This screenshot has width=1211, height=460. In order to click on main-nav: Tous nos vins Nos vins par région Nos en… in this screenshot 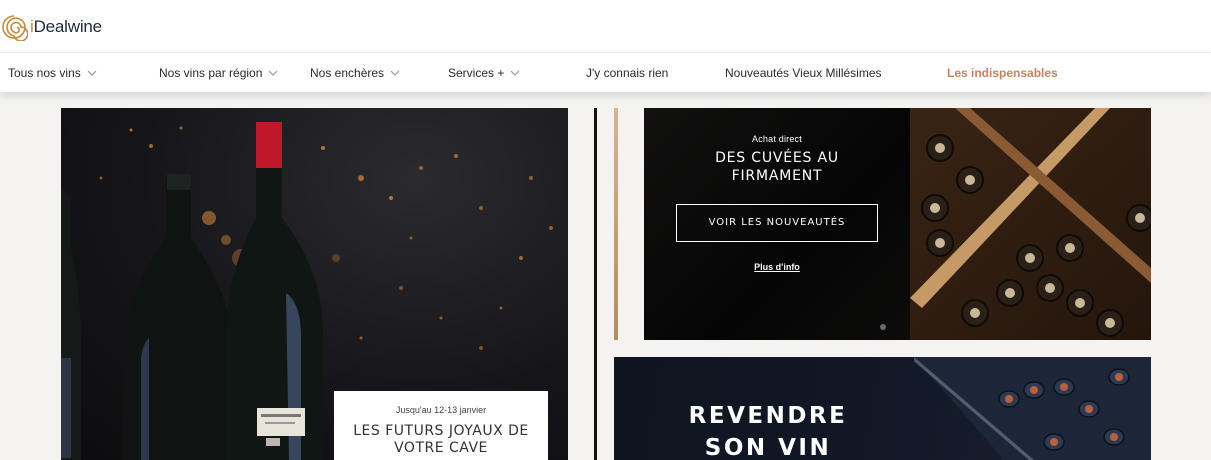, I will do `click(605, 72)`.